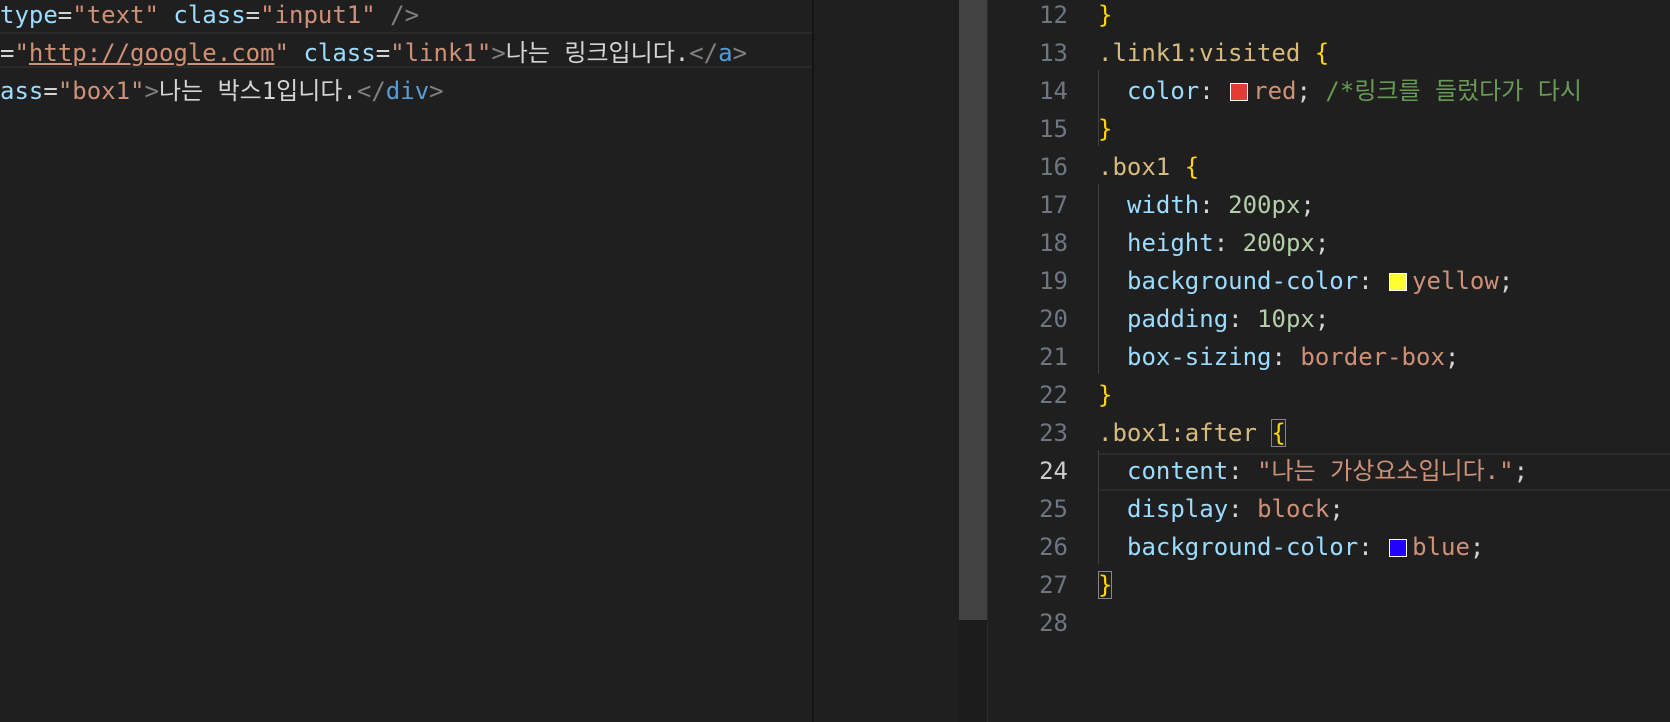 This screenshot has height=722, width=1670. What do you see at coordinates (597, 53) in the screenshot?
I see `code-token: 나는 링크입니다.` at bounding box center [597, 53].